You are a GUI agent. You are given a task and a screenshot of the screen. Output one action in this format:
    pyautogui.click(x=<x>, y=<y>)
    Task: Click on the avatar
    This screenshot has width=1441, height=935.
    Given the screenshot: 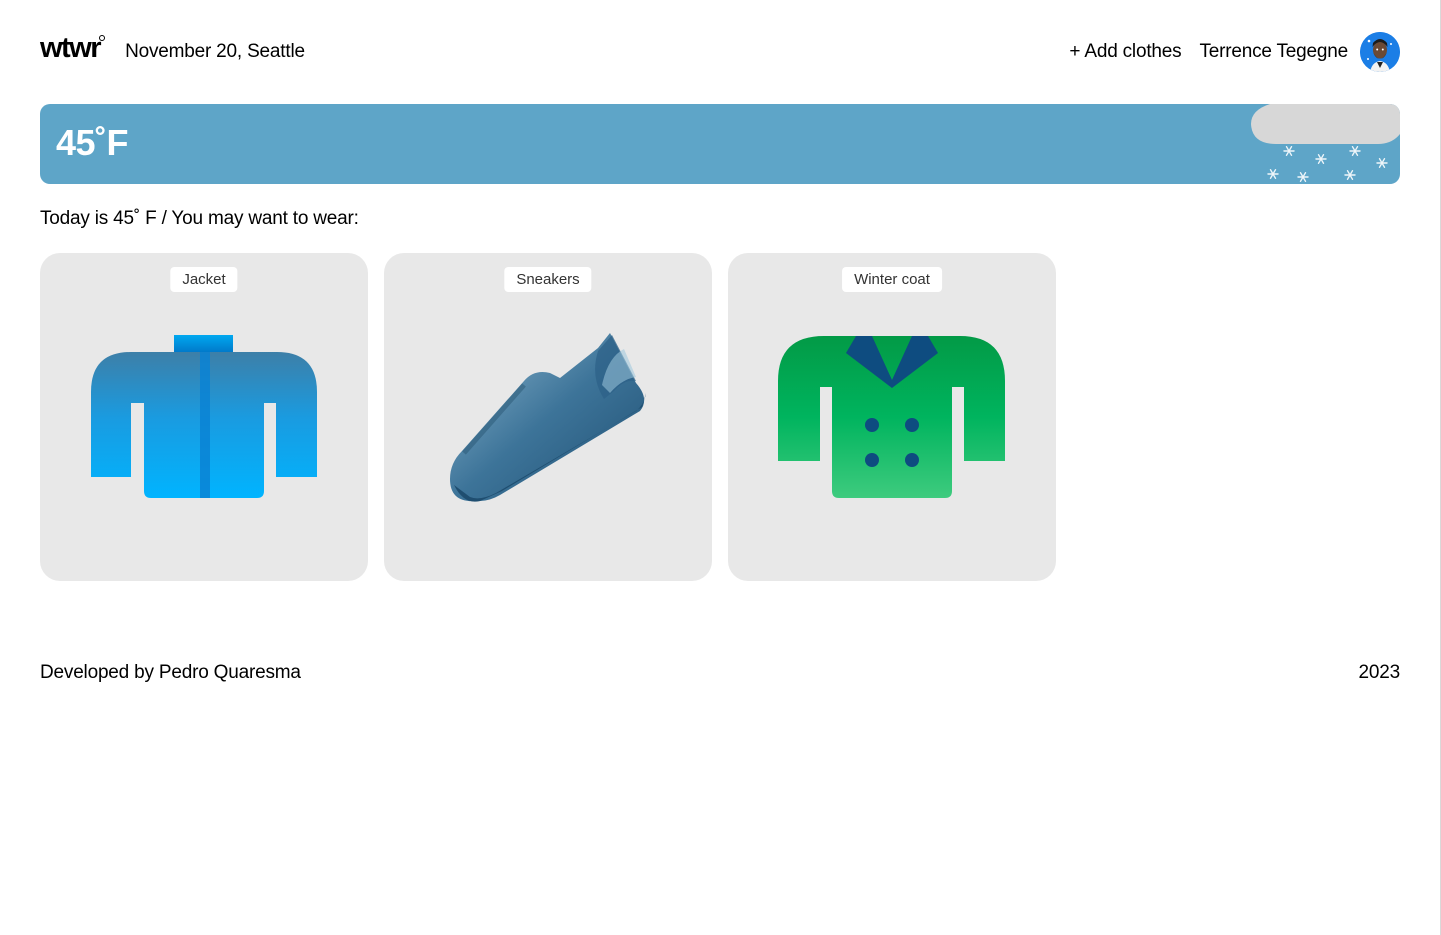 What is the action you would take?
    pyautogui.click(x=1380, y=52)
    